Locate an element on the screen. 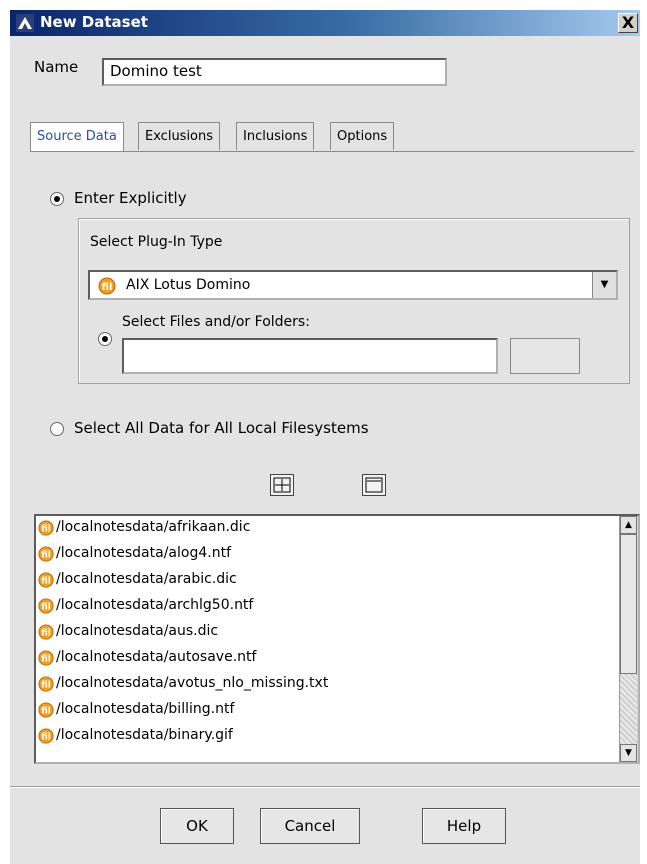  file-path: /localnotesdata/alog4.ntf is located at coordinates (143, 553).